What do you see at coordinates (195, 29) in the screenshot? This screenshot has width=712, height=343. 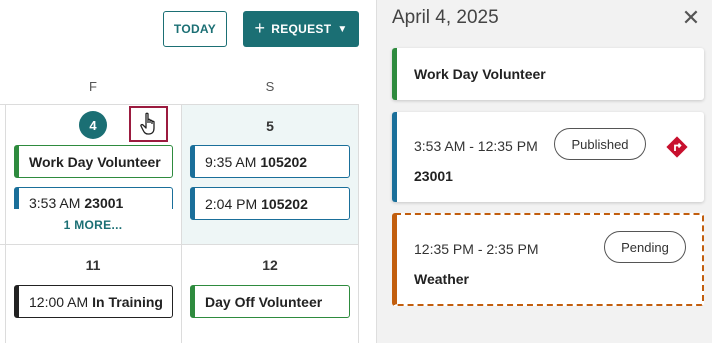 I see `today-button: TODAY` at bounding box center [195, 29].